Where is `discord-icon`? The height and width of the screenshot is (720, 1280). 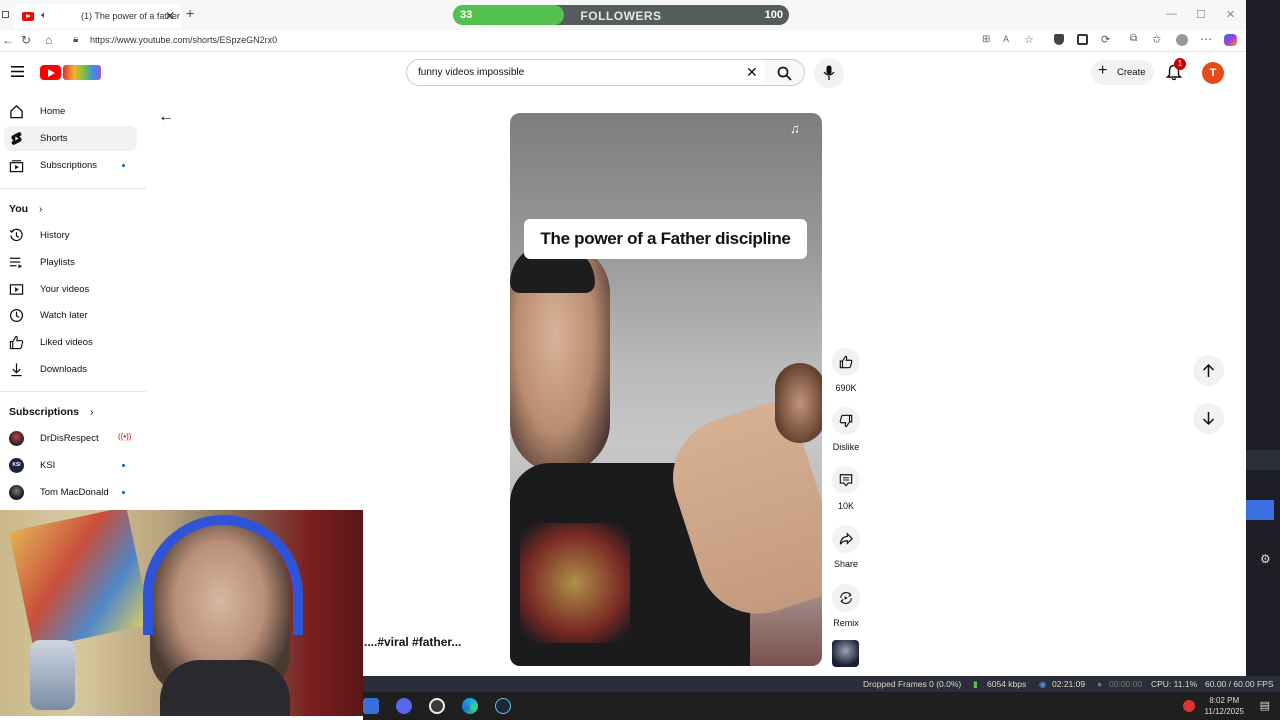 discord-icon is located at coordinates (404, 706).